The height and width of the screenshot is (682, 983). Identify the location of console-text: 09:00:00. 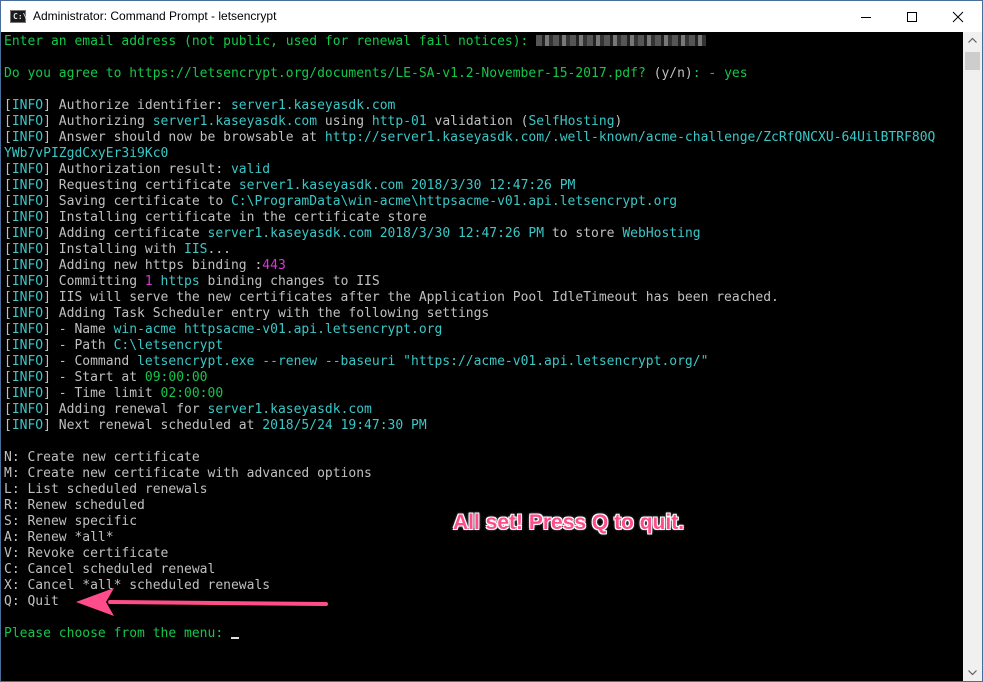
(176, 377).